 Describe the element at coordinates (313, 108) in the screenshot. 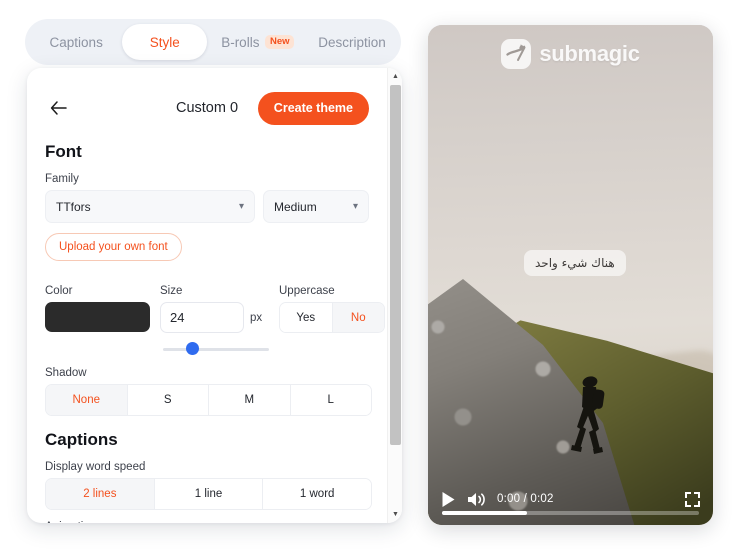

I see `create-theme-button: Create theme` at that location.